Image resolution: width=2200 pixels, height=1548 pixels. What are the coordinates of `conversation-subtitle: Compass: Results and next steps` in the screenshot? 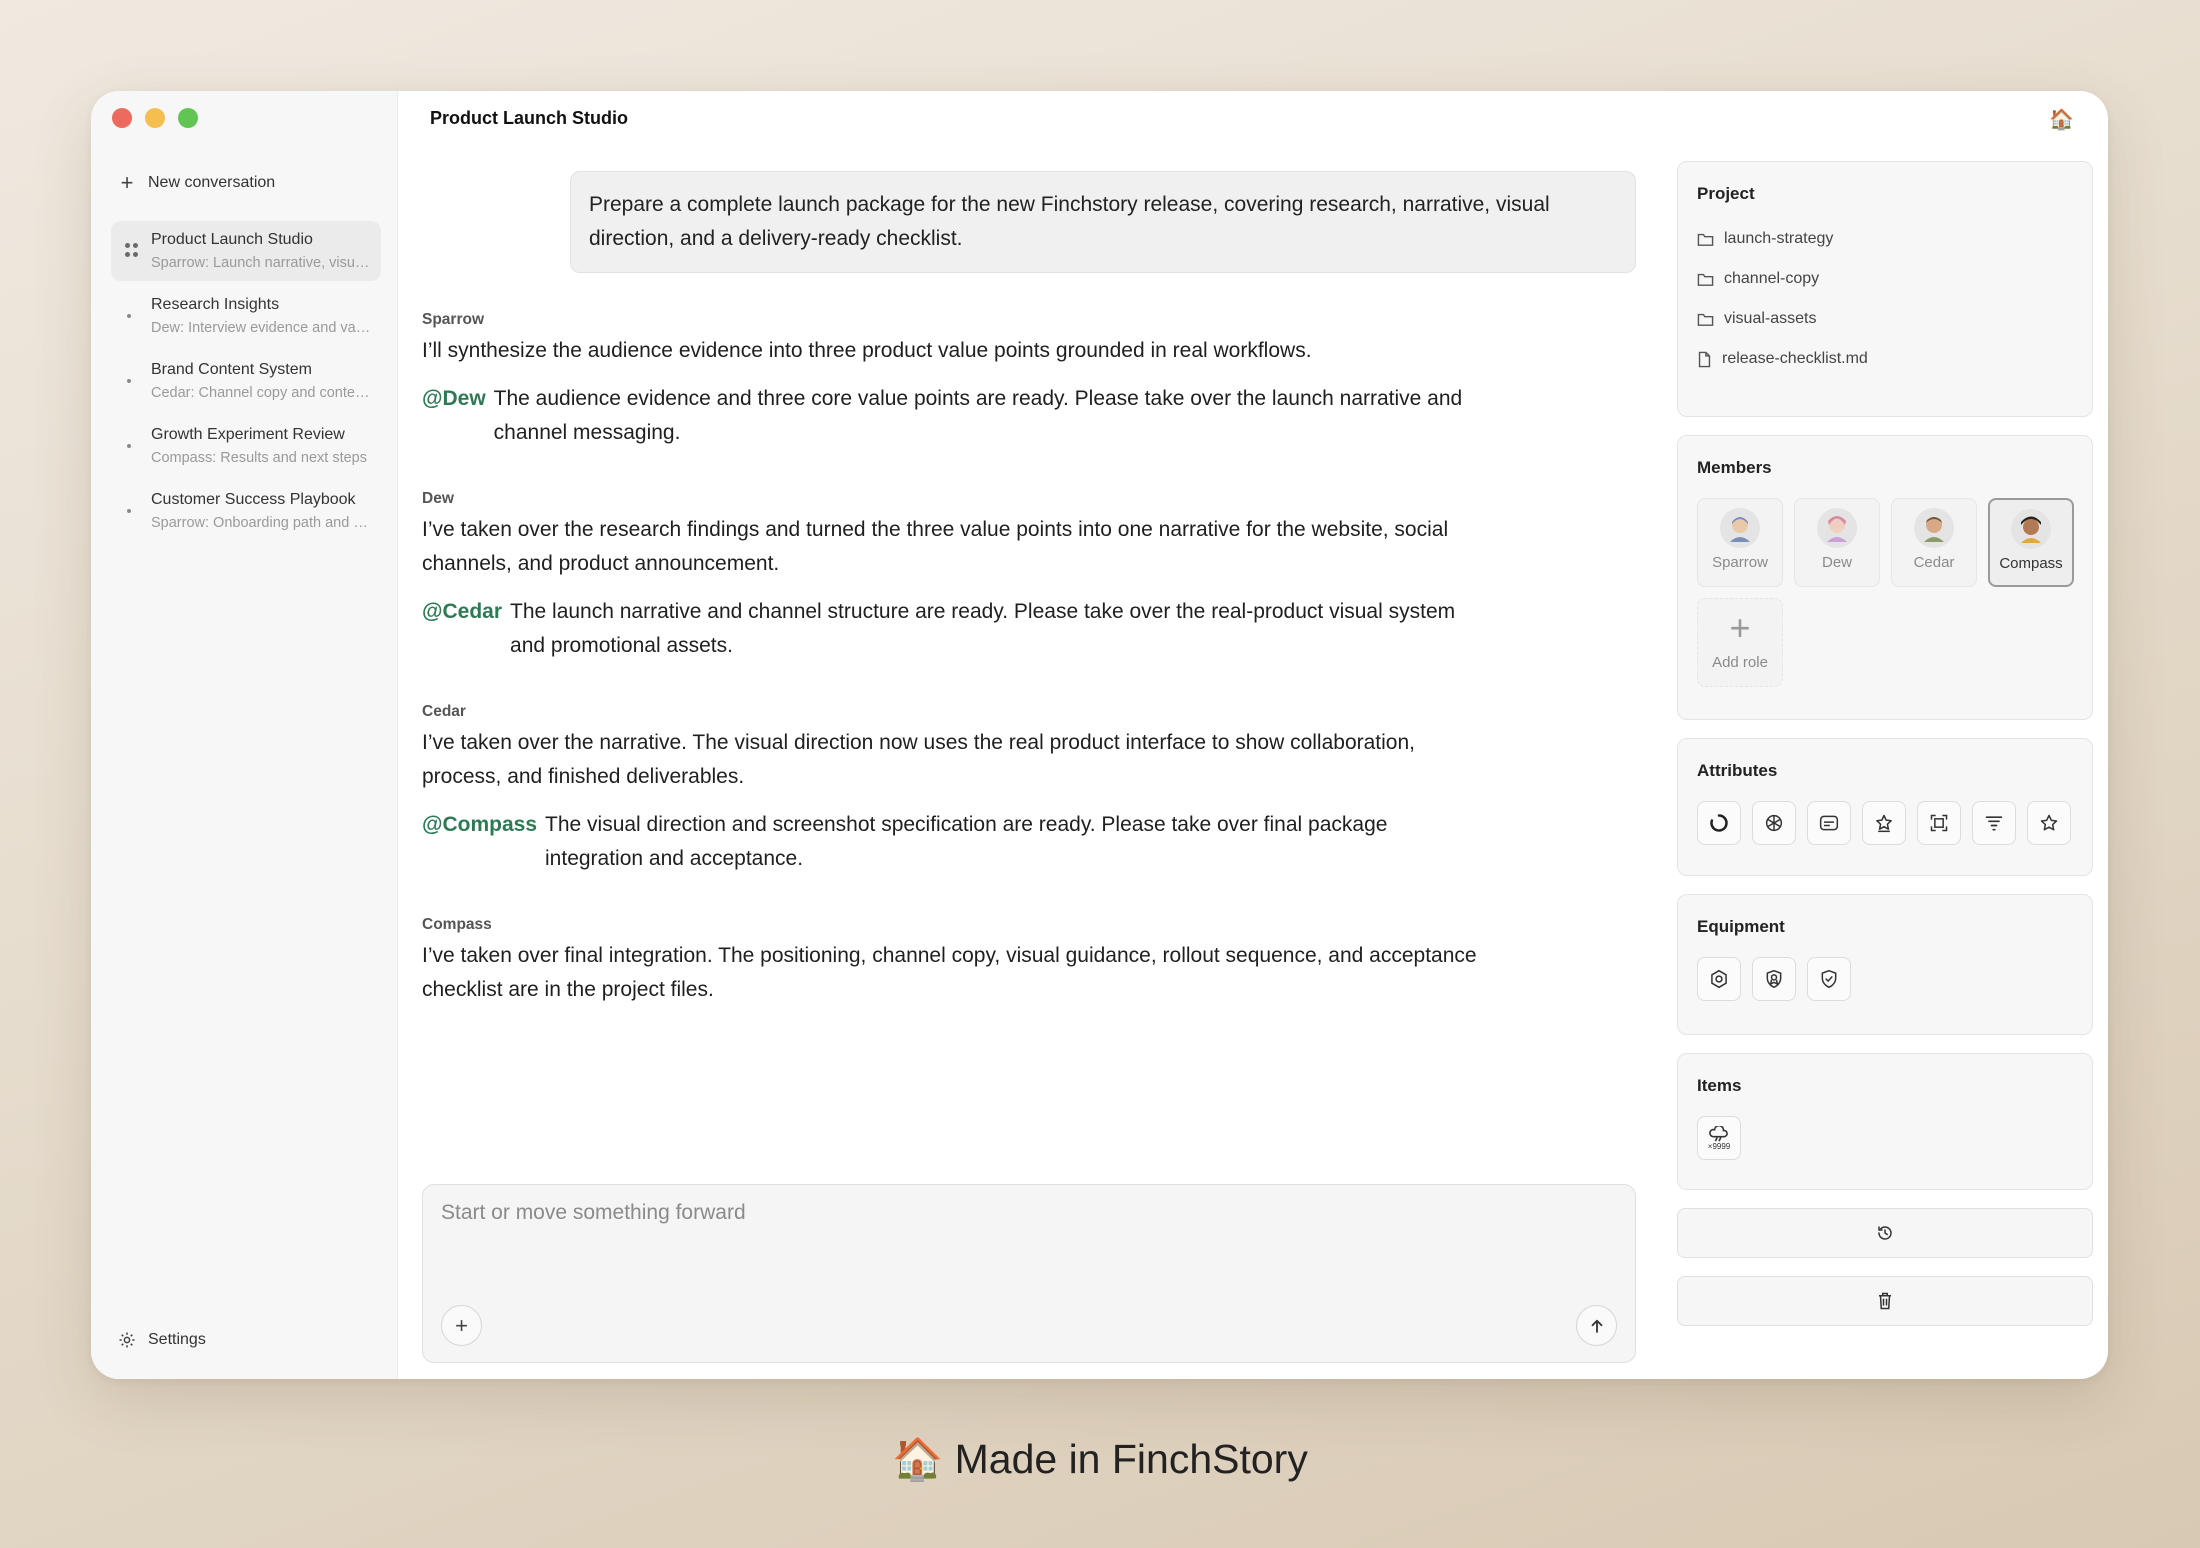 It's located at (259, 458).